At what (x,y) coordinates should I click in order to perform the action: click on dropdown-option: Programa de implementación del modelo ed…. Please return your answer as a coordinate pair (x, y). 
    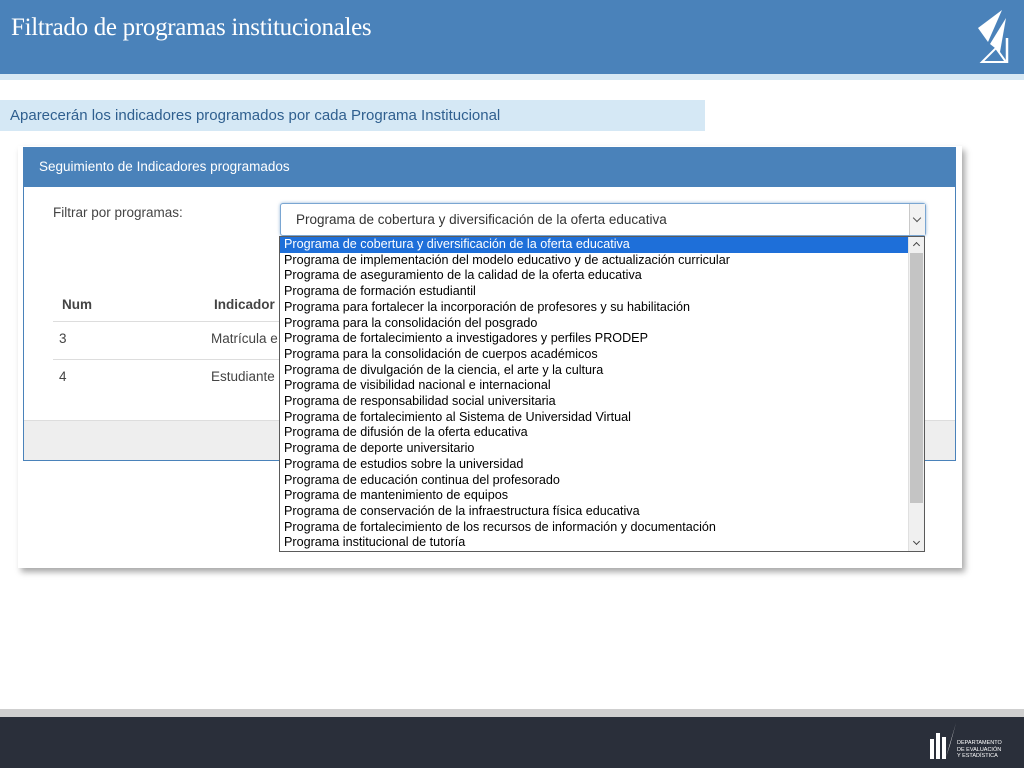
    Looking at the image, I should click on (594, 261).